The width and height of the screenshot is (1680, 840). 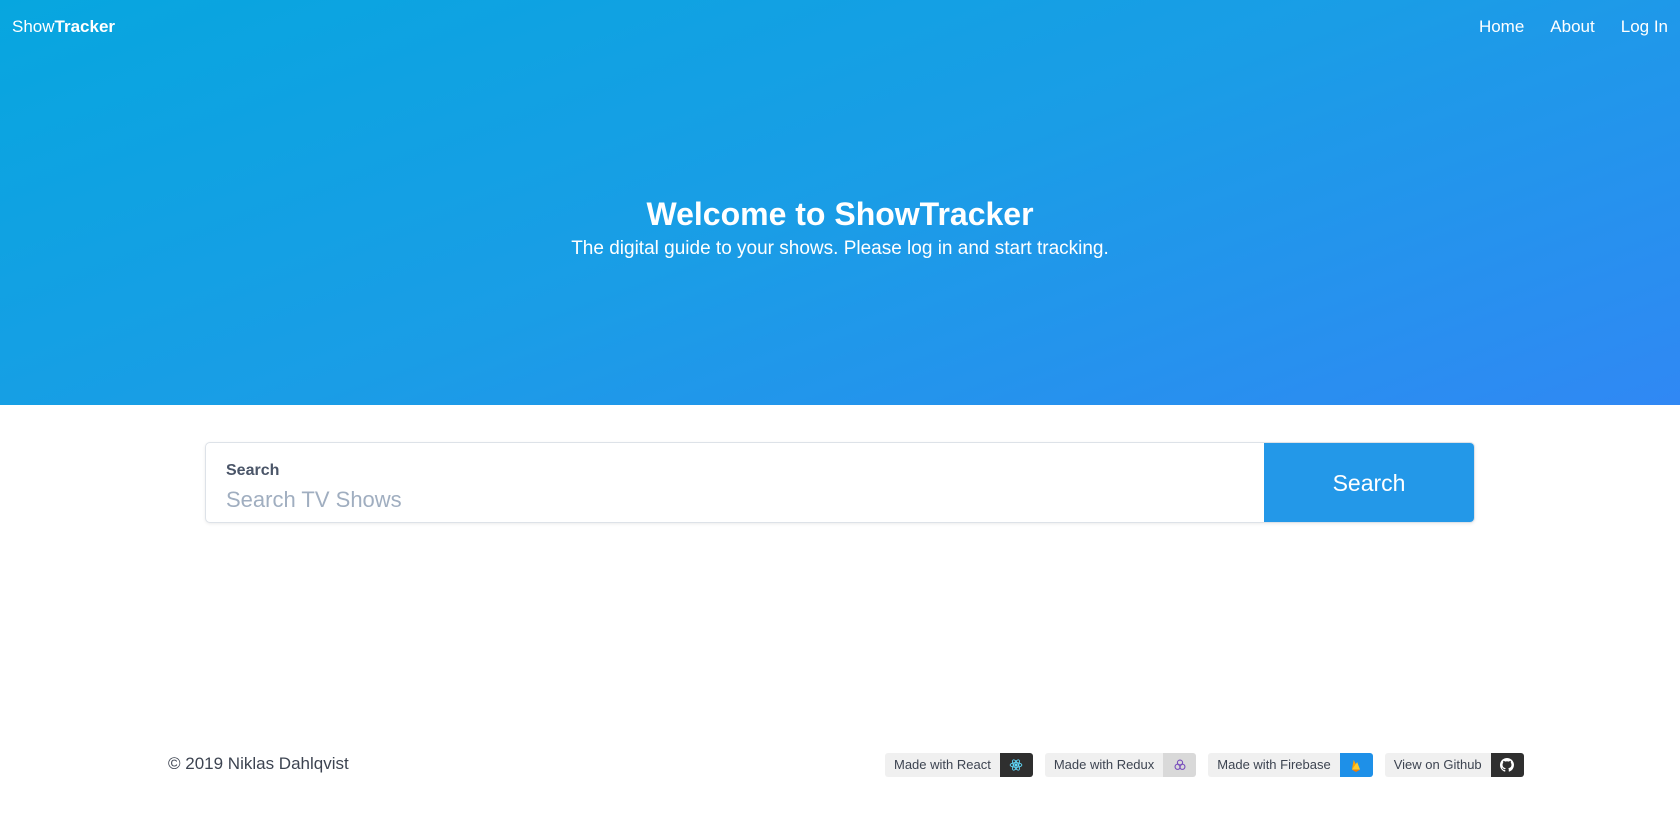 I want to click on made-with-firebase-badge: Made with Firebase, so click(x=1290, y=765).